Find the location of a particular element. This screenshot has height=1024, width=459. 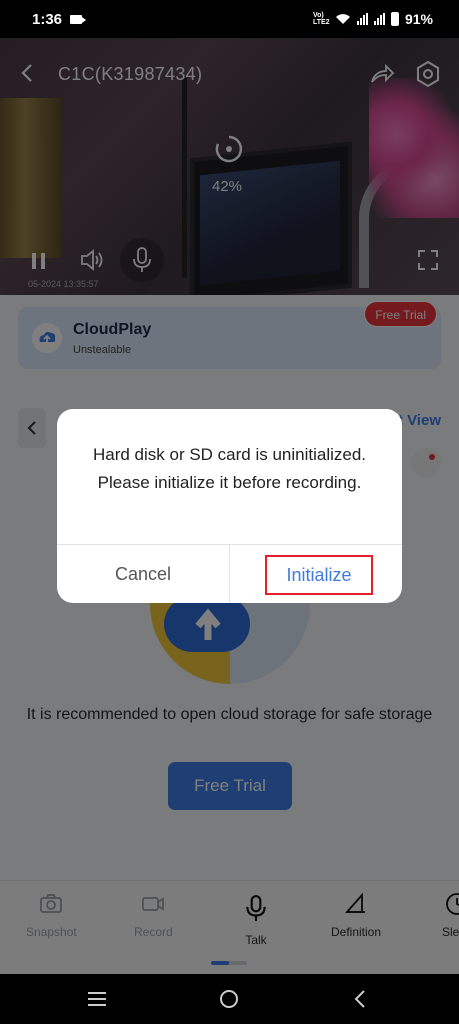

status-bar: 1:36 Vo) LTE2 91% is located at coordinates (229, 19).